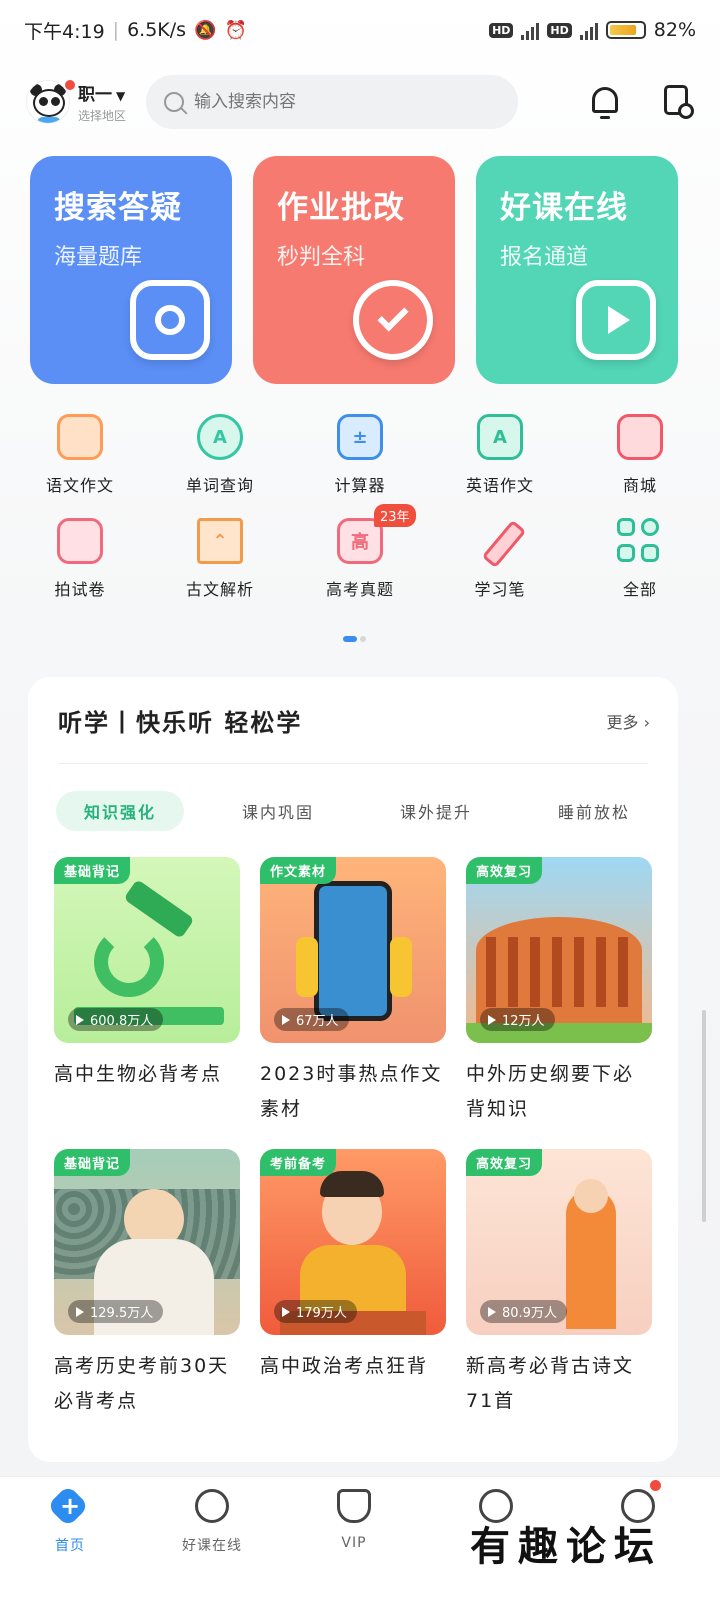 This screenshot has width=720, height=1600. I want to click on tab-in-class: 课内巩固, so click(278, 811).